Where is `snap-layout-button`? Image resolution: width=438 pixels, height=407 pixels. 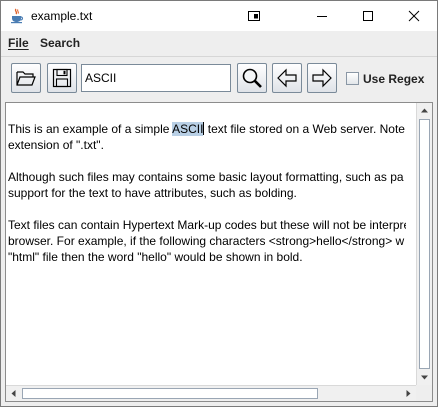 snap-layout-button is located at coordinates (254, 16).